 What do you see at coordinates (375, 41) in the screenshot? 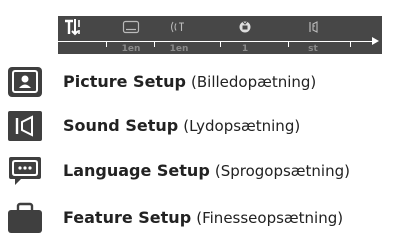
I see `arrow-right-icon` at bounding box center [375, 41].